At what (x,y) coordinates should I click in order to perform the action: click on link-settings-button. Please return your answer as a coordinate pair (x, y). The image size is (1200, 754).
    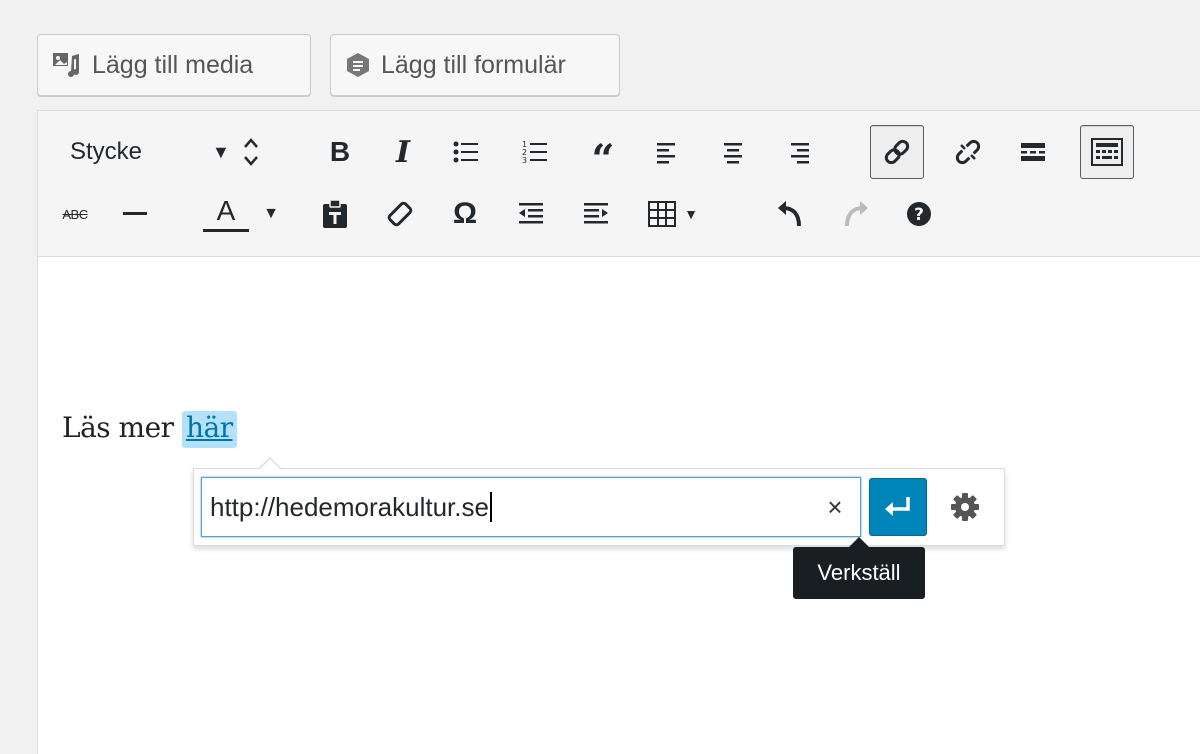
    Looking at the image, I should click on (965, 507).